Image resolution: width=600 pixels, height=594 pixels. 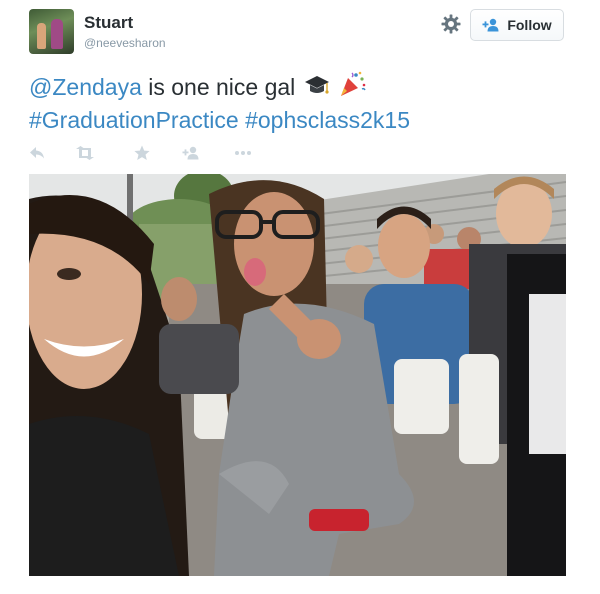 I want to click on hashtag-link: #ophsclass2k15, so click(x=327, y=120).